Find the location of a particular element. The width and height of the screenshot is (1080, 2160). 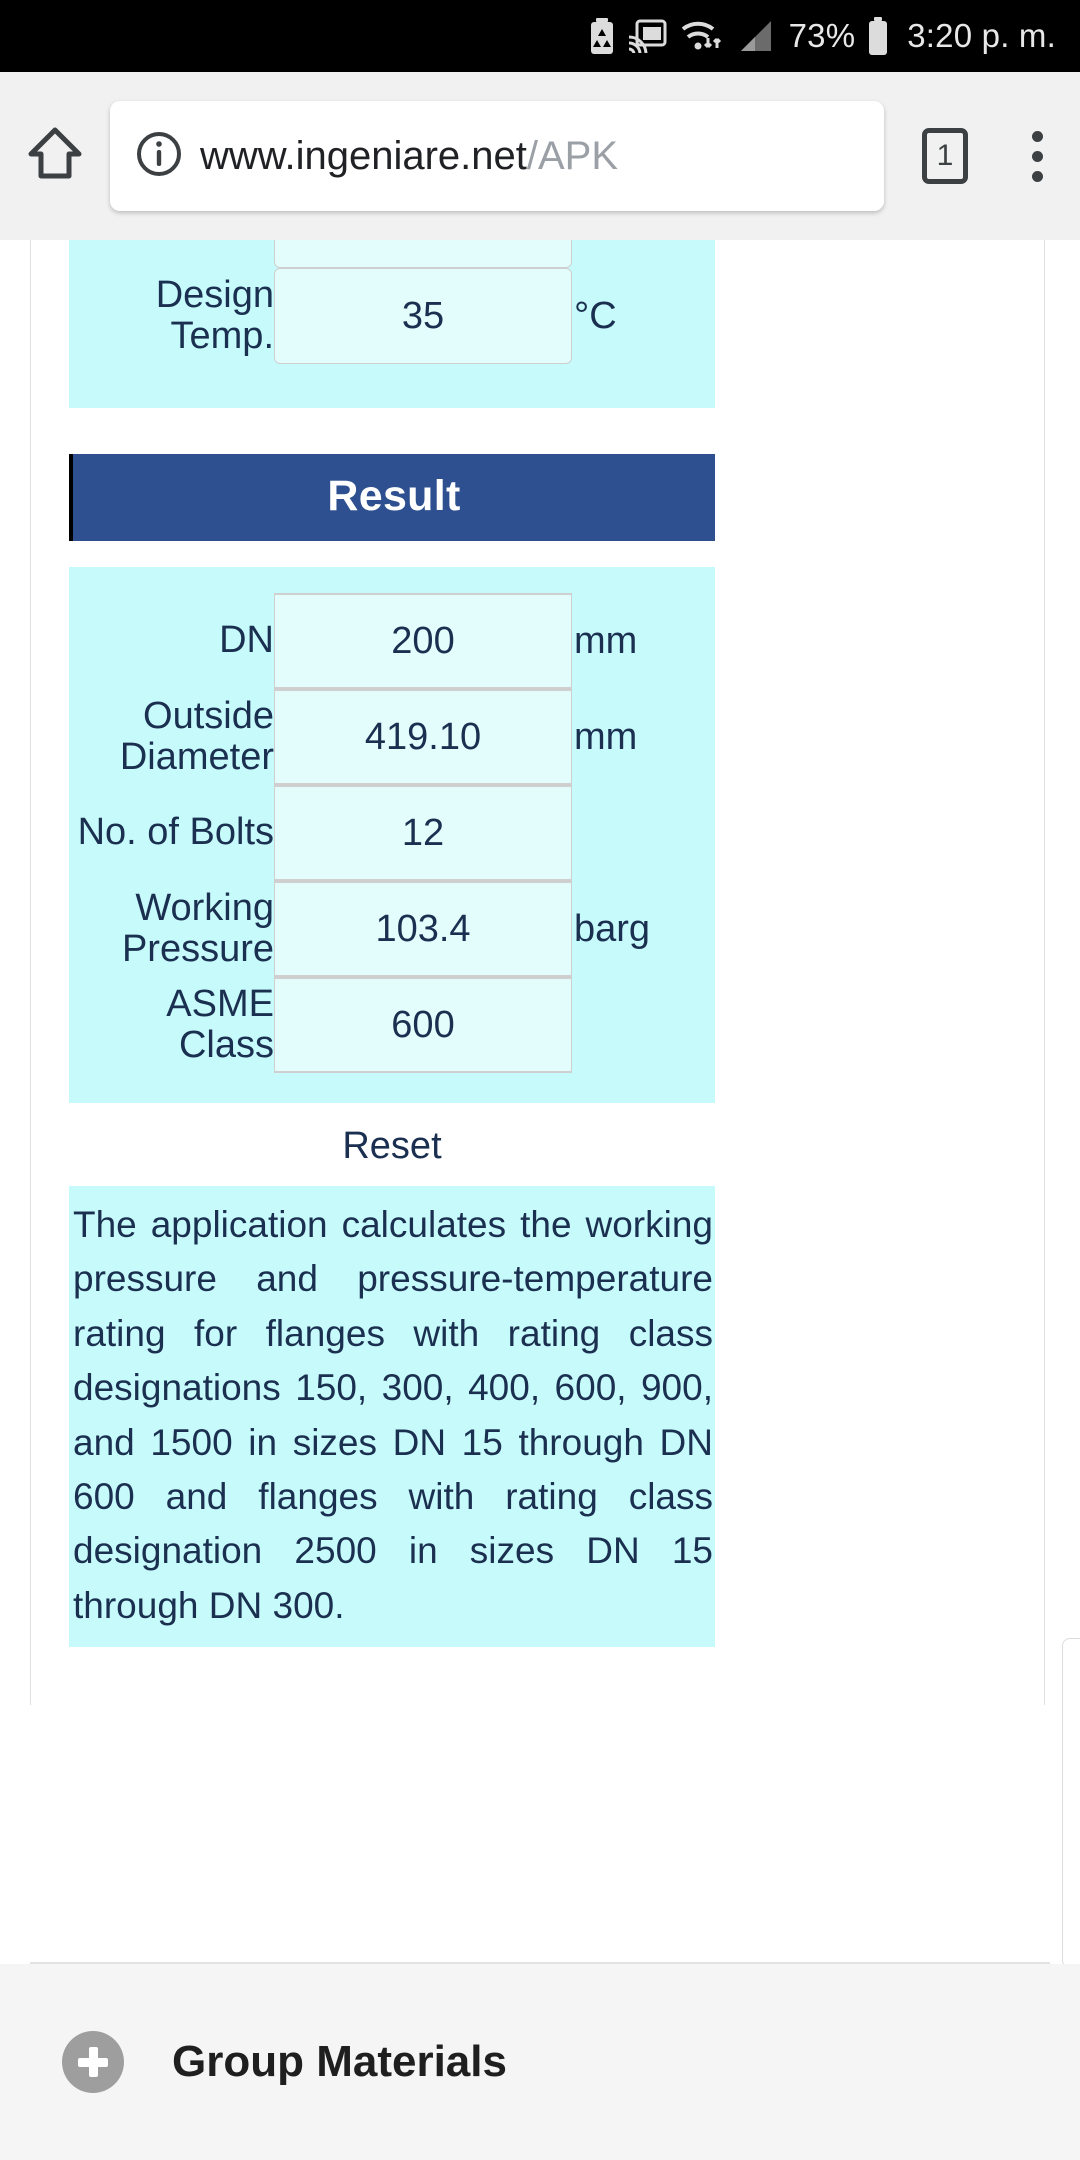

result-label-no-of-bolts: No. of Bolts is located at coordinates (175, 832).